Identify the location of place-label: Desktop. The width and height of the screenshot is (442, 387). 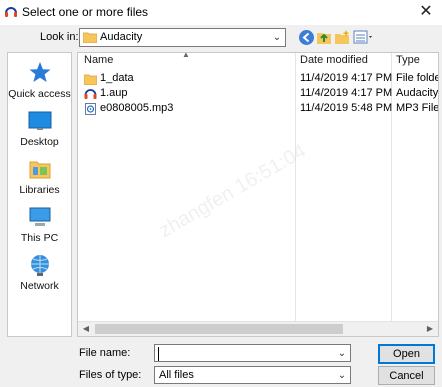
(39, 142).